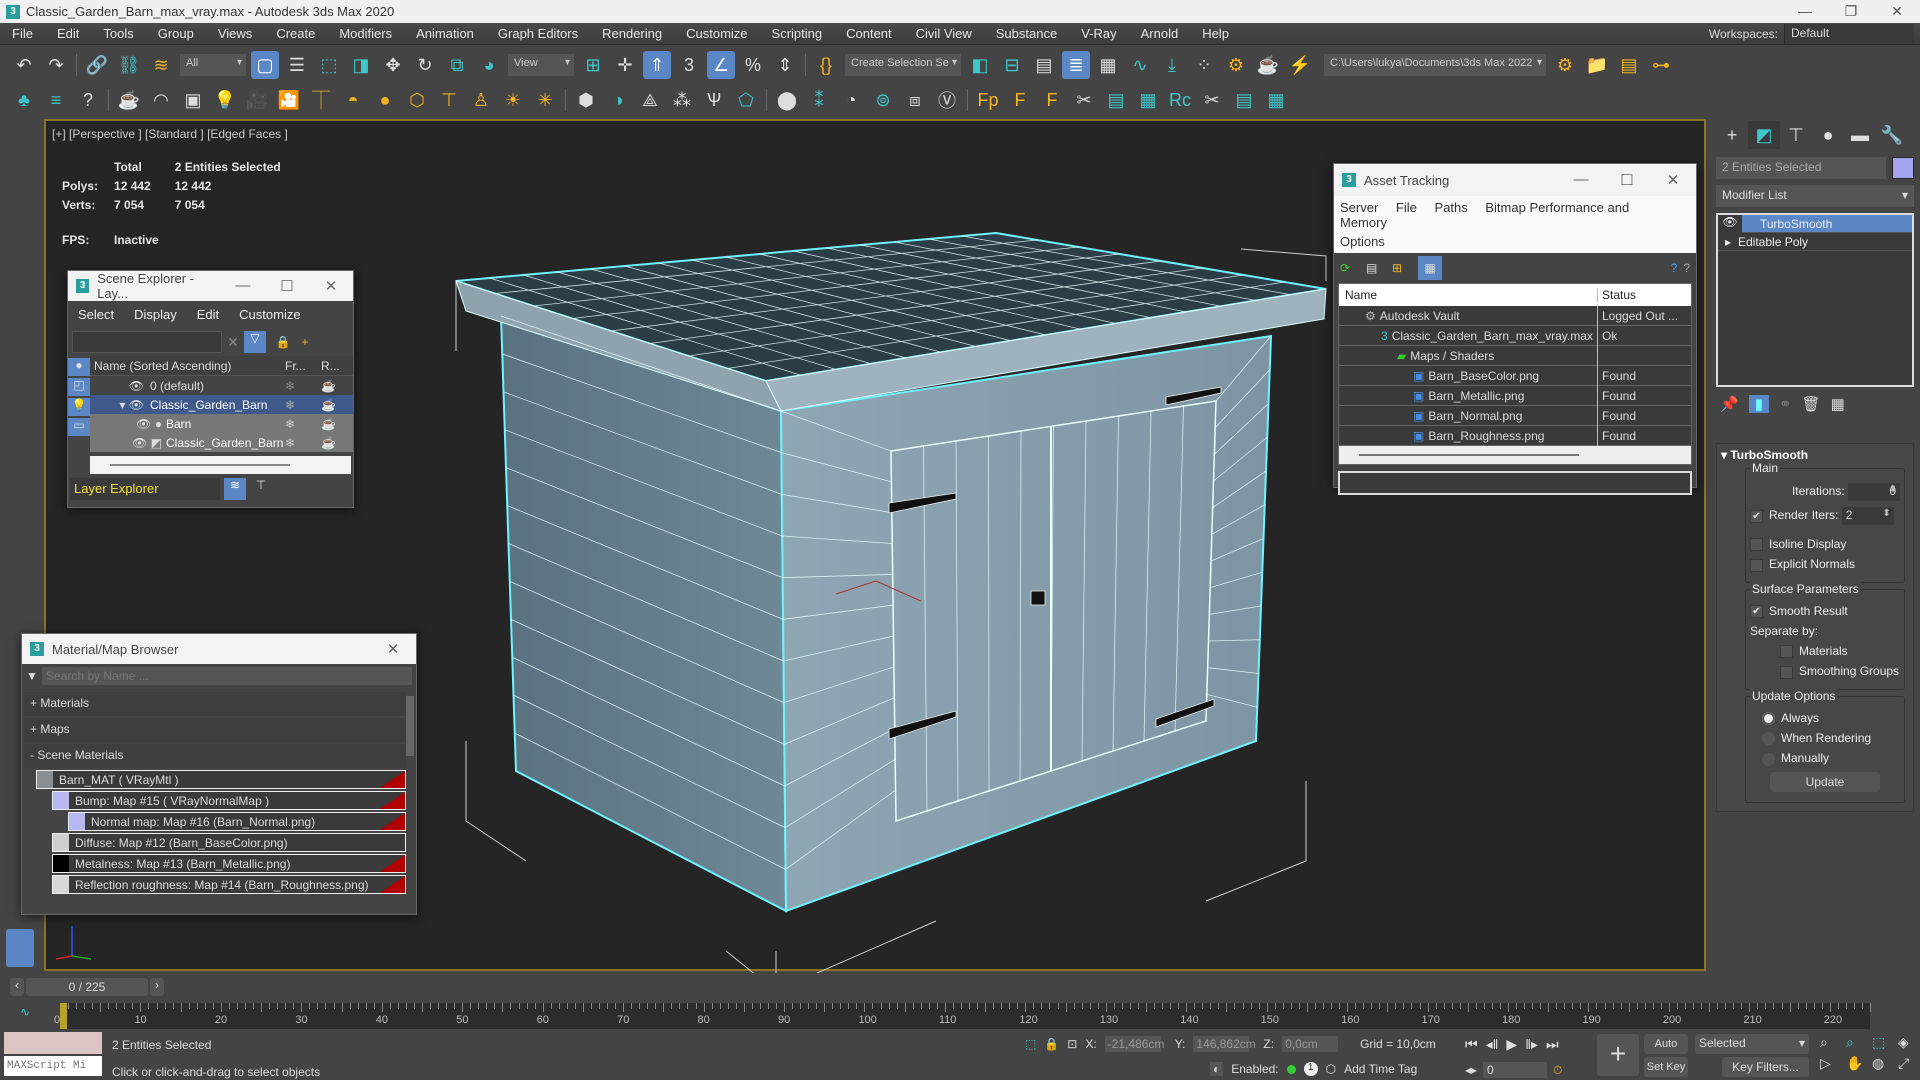  I want to click on menu-modifiers: Modifiers, so click(365, 33).